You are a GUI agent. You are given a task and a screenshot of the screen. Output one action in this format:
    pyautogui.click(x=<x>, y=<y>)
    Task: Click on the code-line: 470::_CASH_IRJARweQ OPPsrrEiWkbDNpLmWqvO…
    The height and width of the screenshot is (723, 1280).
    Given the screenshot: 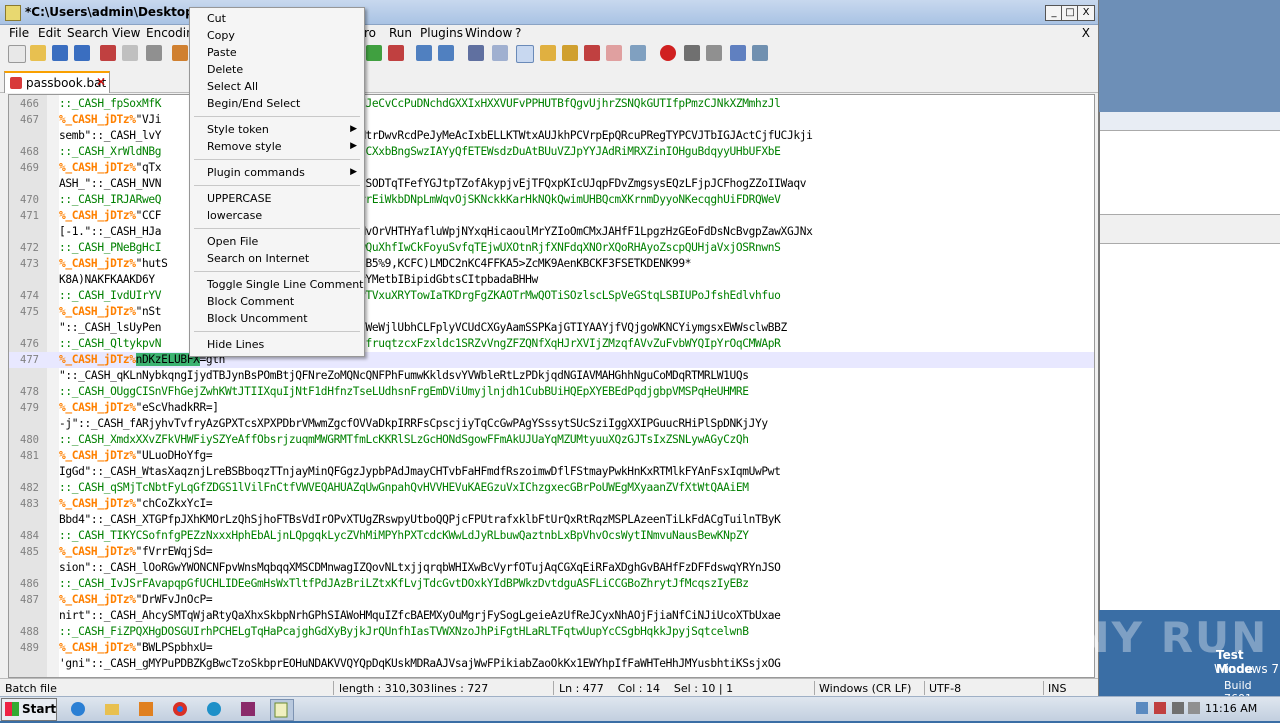 What is the action you would take?
    pyautogui.click(x=551, y=200)
    